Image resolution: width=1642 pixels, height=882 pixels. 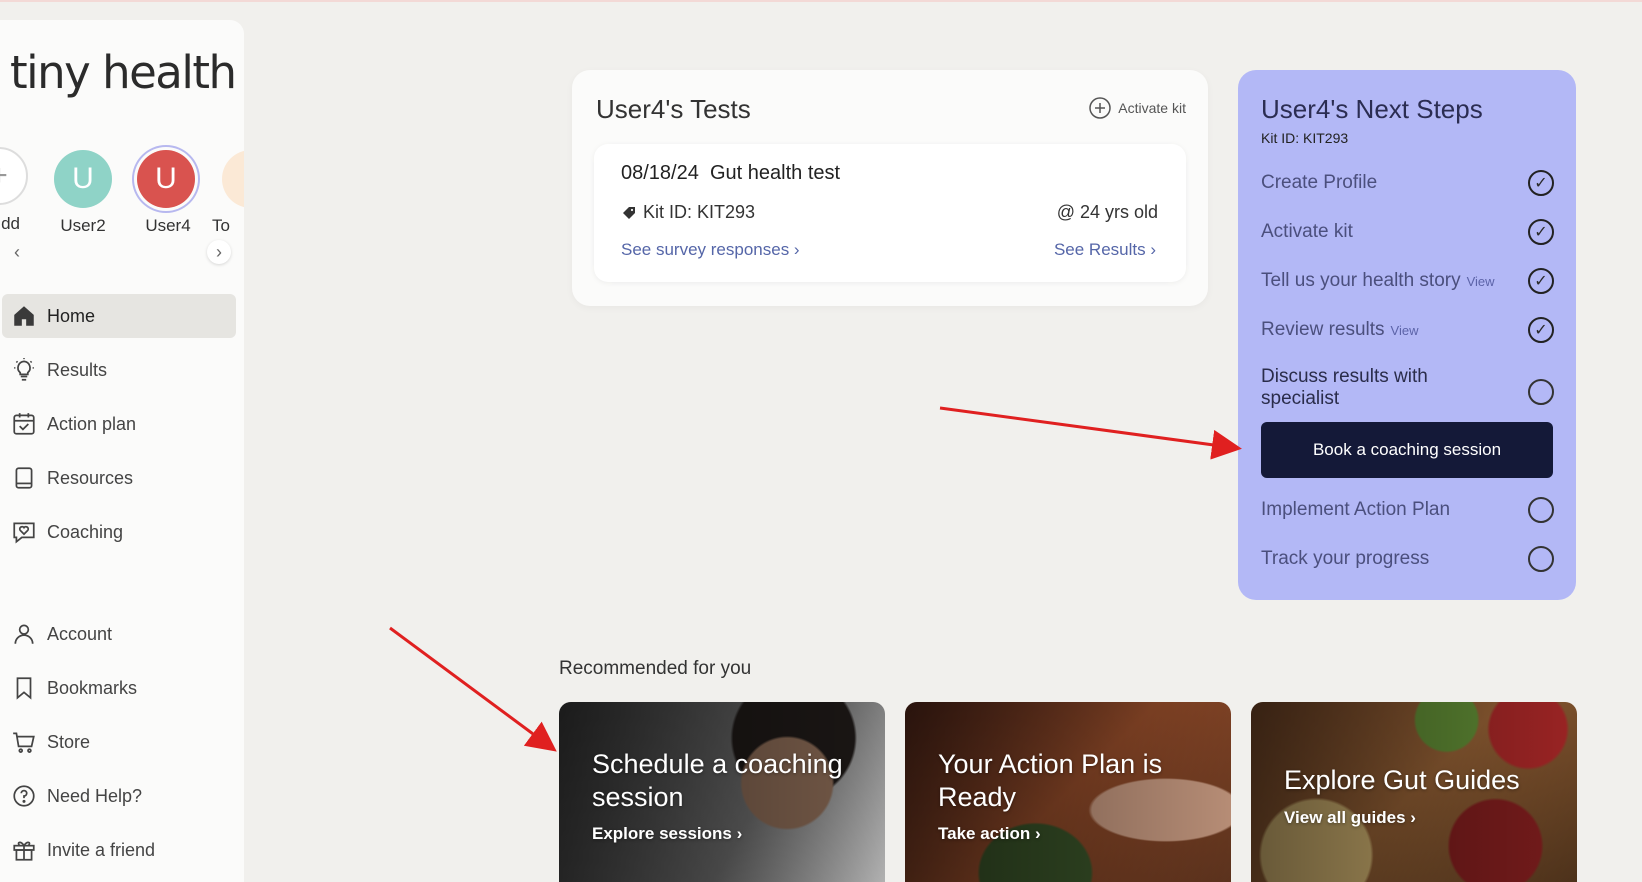 I want to click on recommended-title: Recommended for you, so click(x=655, y=668).